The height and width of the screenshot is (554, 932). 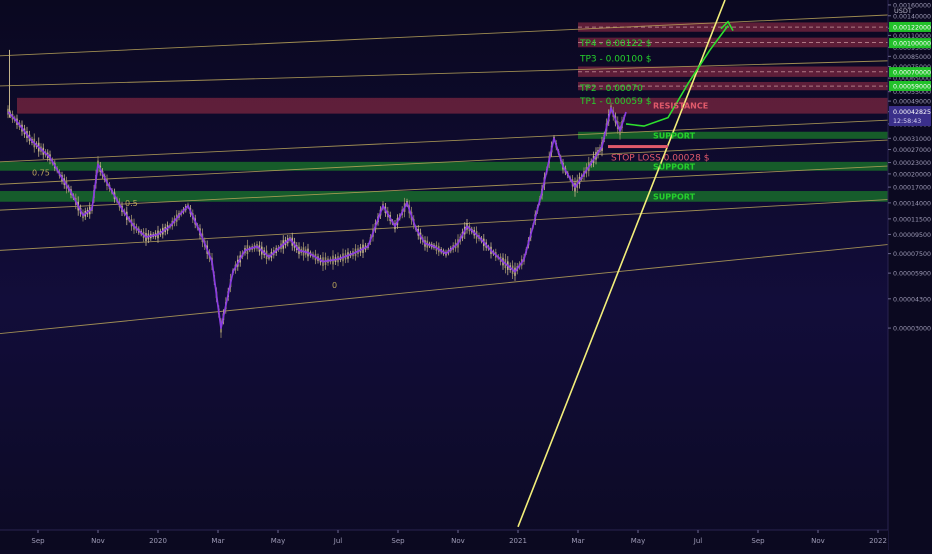 I want to click on fib-level-label: 0.75, so click(x=41, y=173).